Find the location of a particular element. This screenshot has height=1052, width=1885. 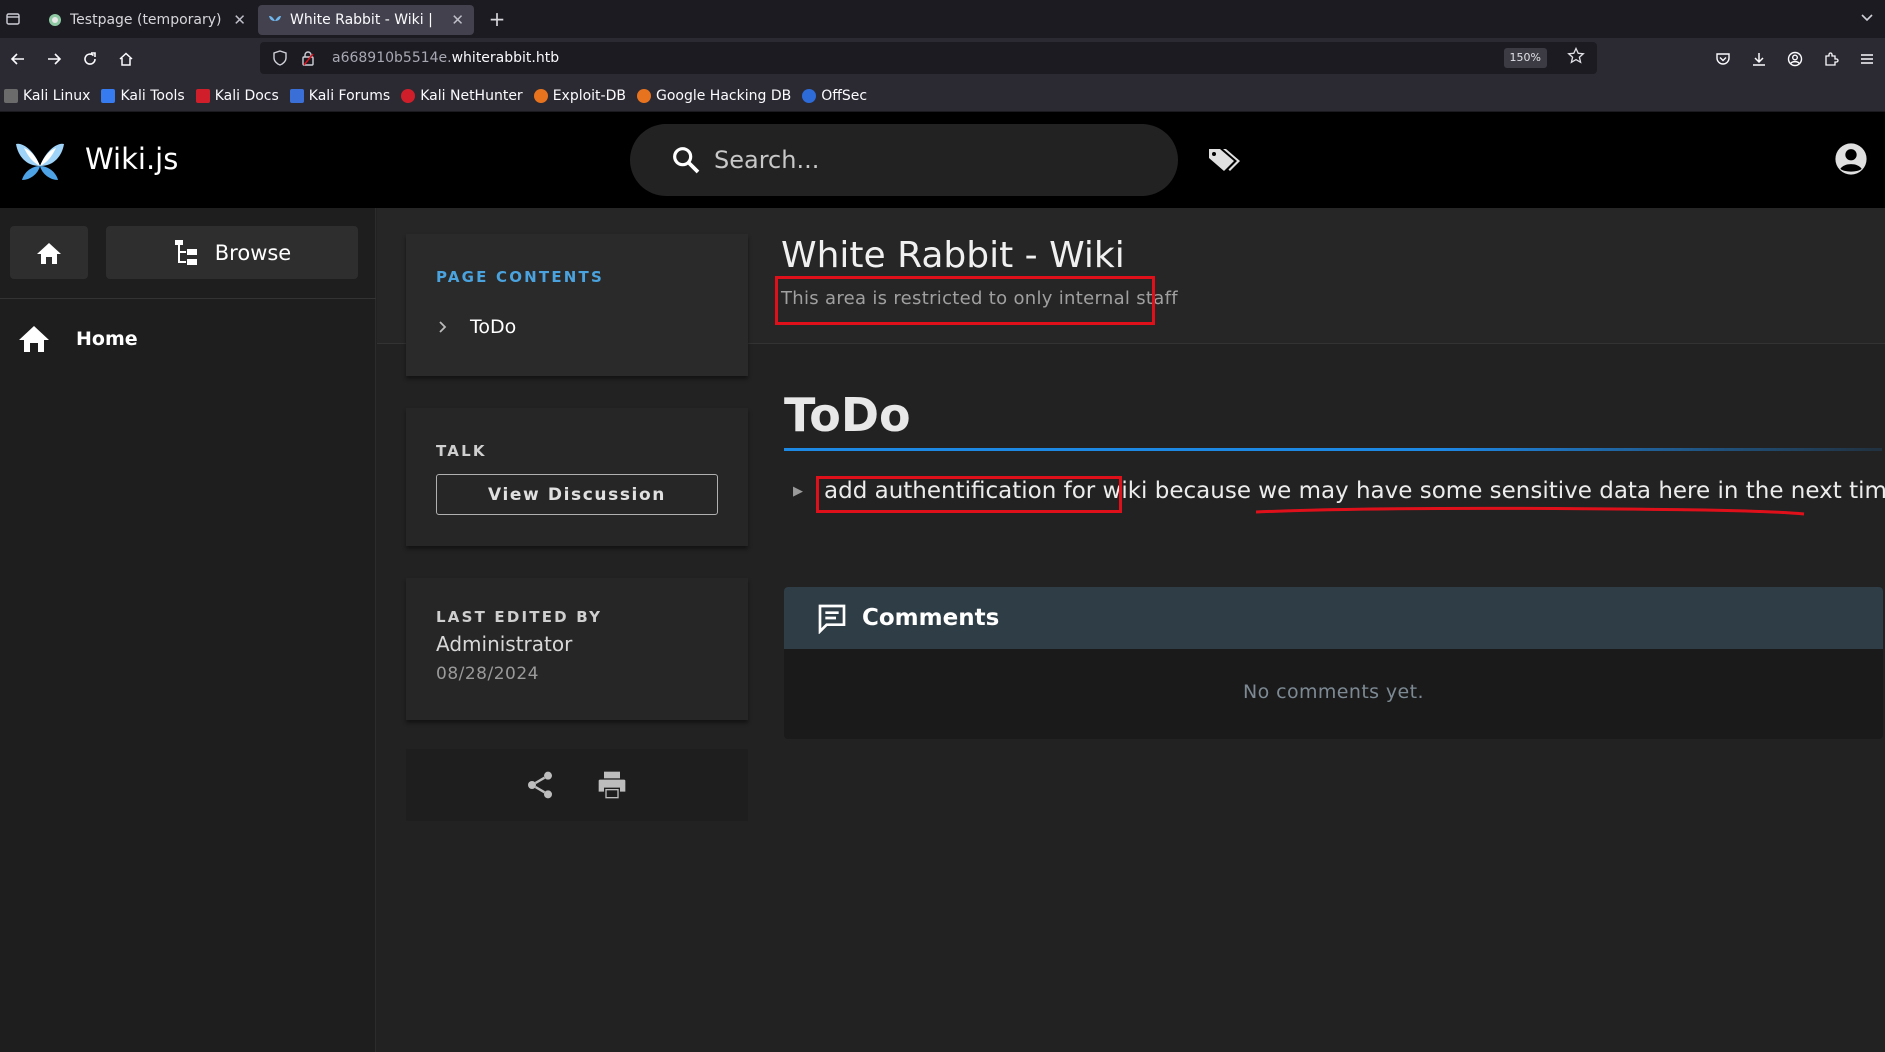

zoom-level: 150% is located at coordinates (1525, 58).